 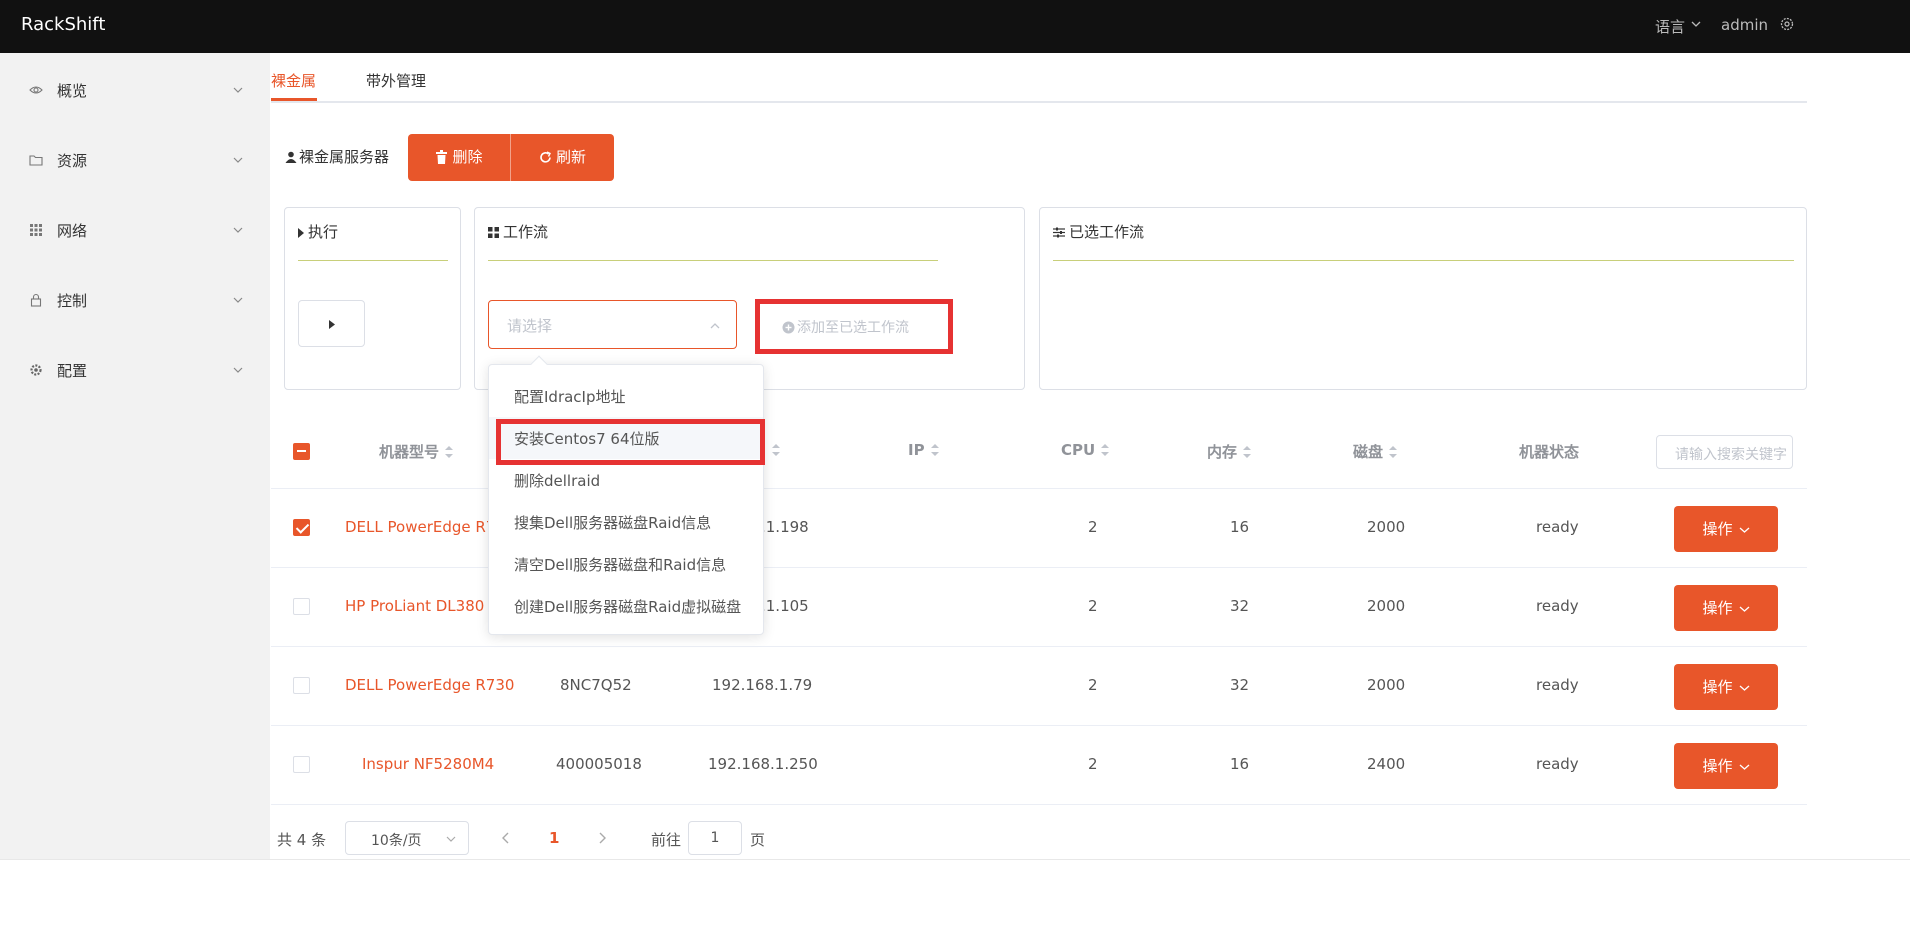 I want to click on delete-button: 删除, so click(x=459, y=157).